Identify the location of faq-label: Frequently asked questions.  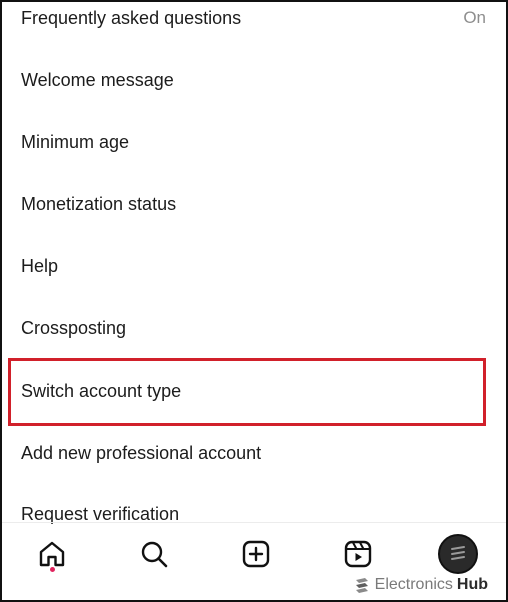
(131, 17).